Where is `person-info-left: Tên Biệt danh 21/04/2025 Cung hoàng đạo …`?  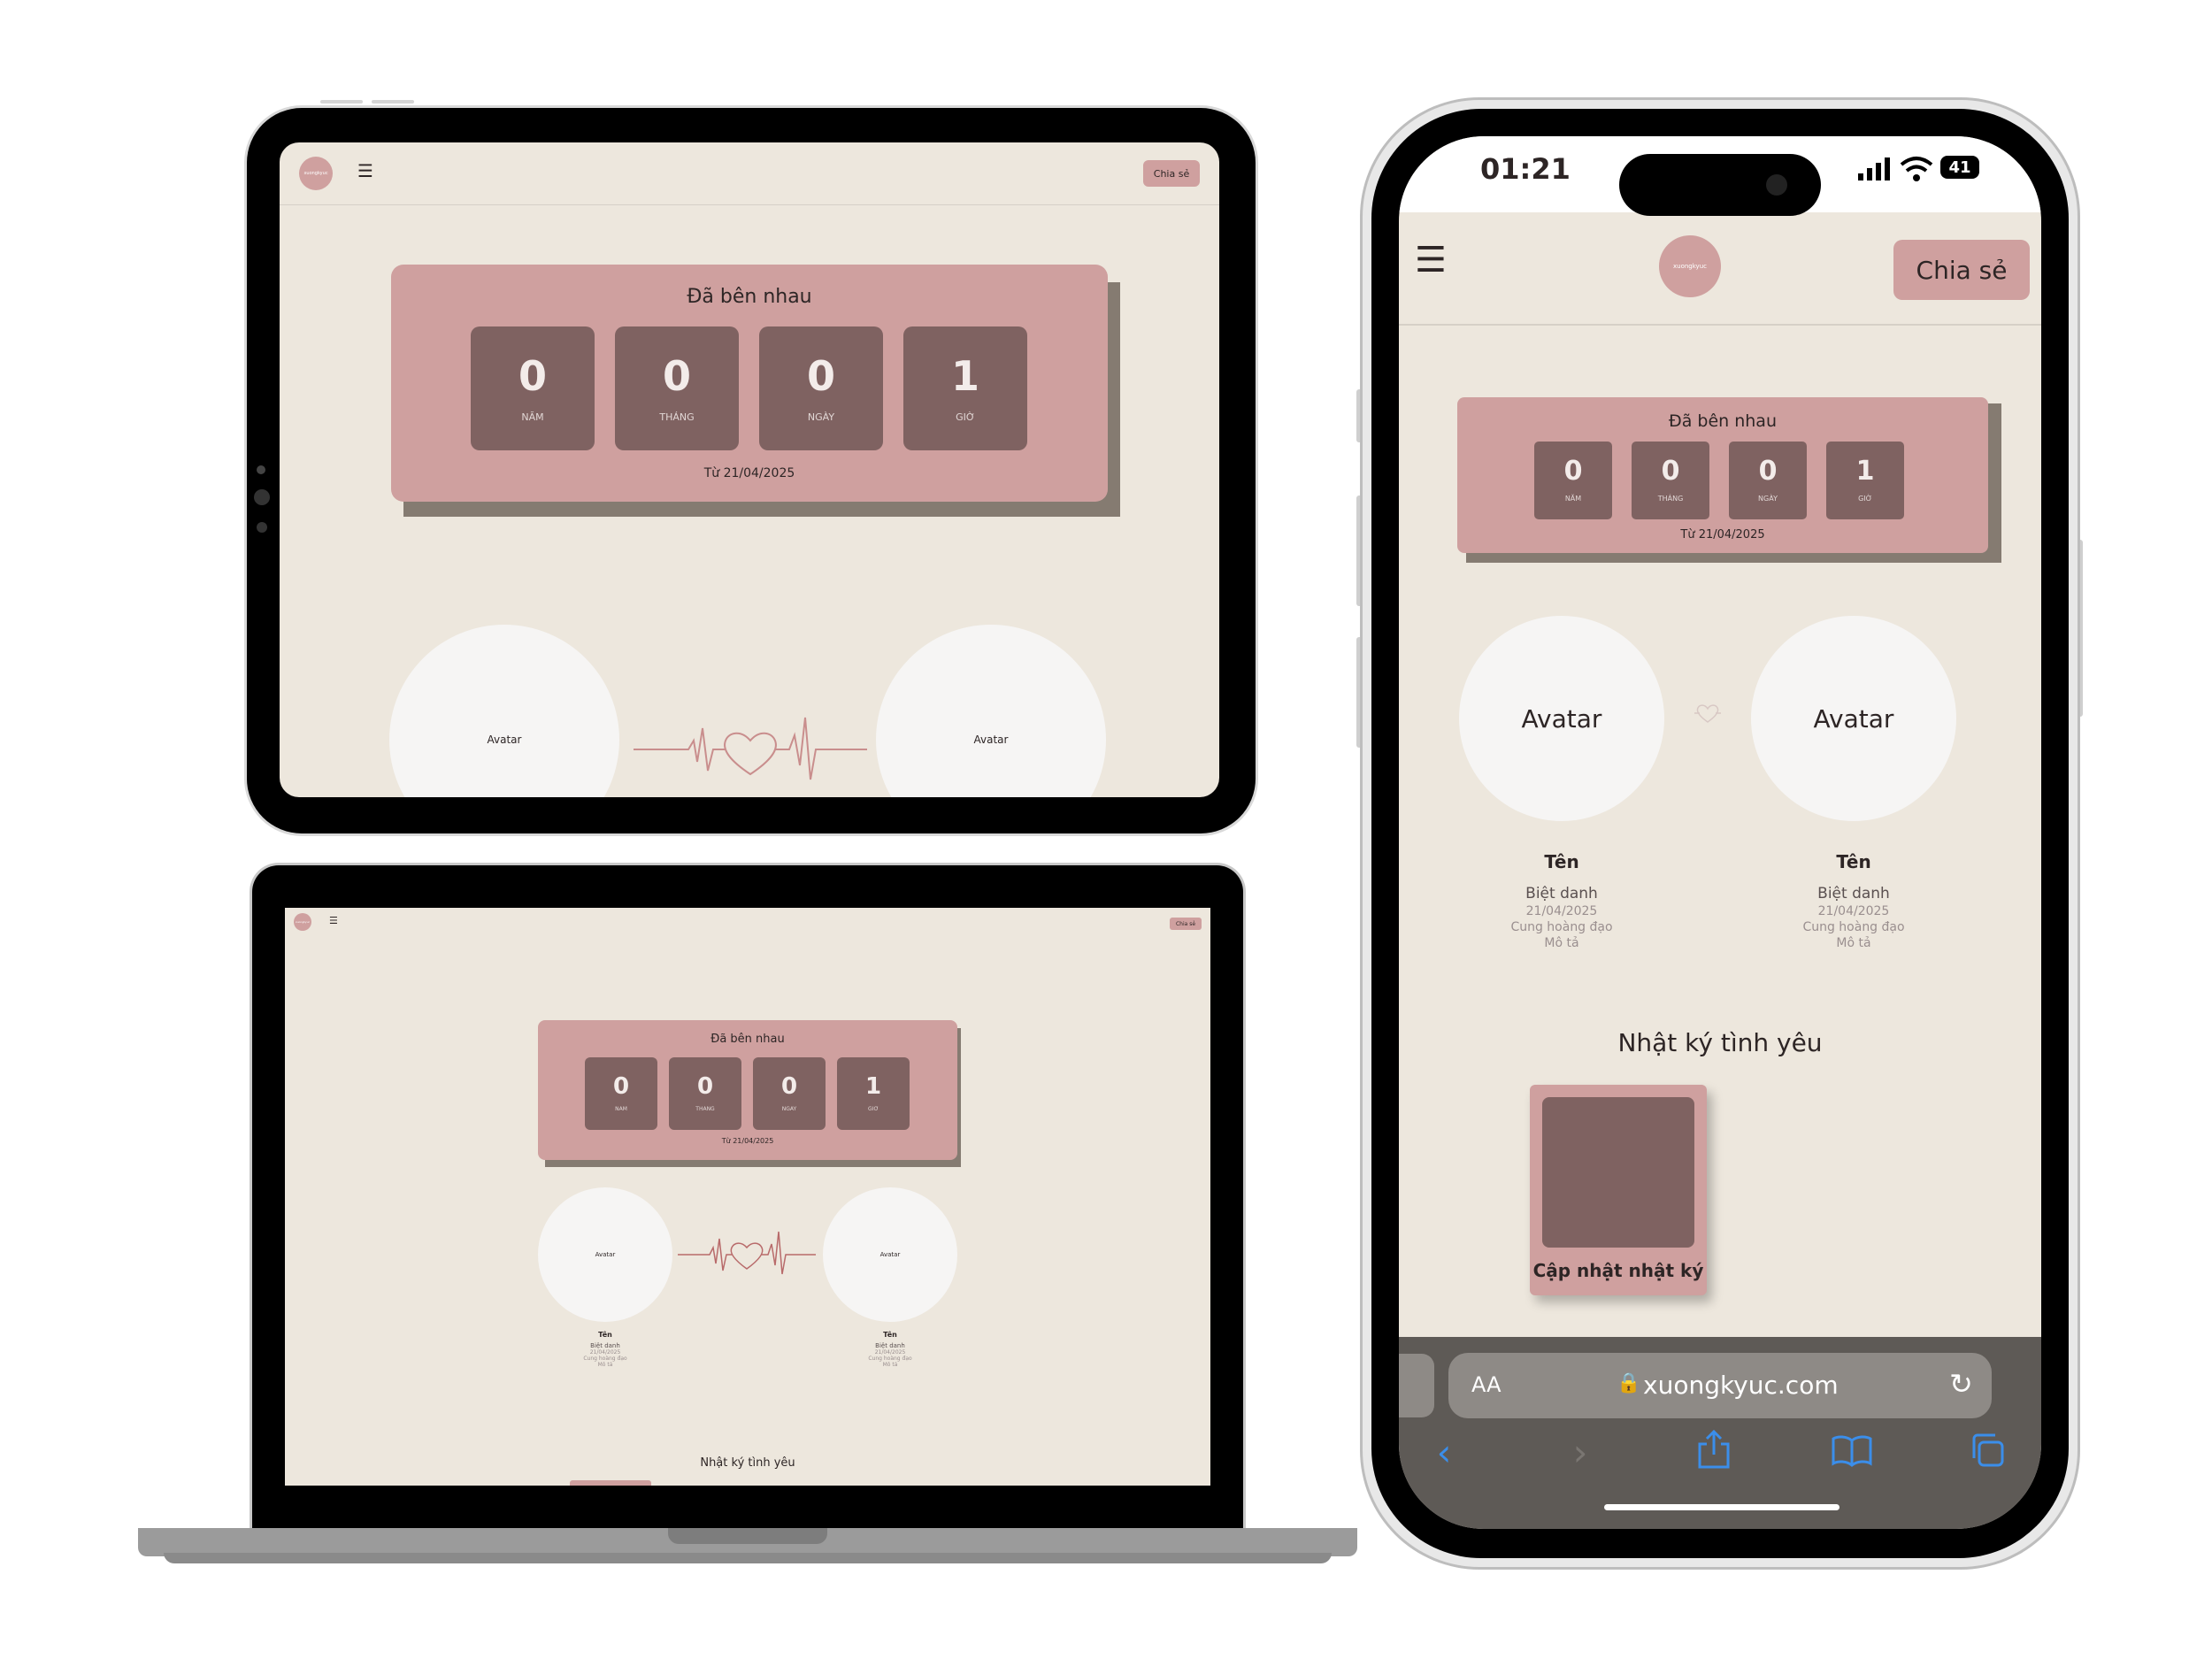
person-info-left: Tên Biệt danh 21/04/2025 Cung hoàng đạo … is located at coordinates (1562, 901).